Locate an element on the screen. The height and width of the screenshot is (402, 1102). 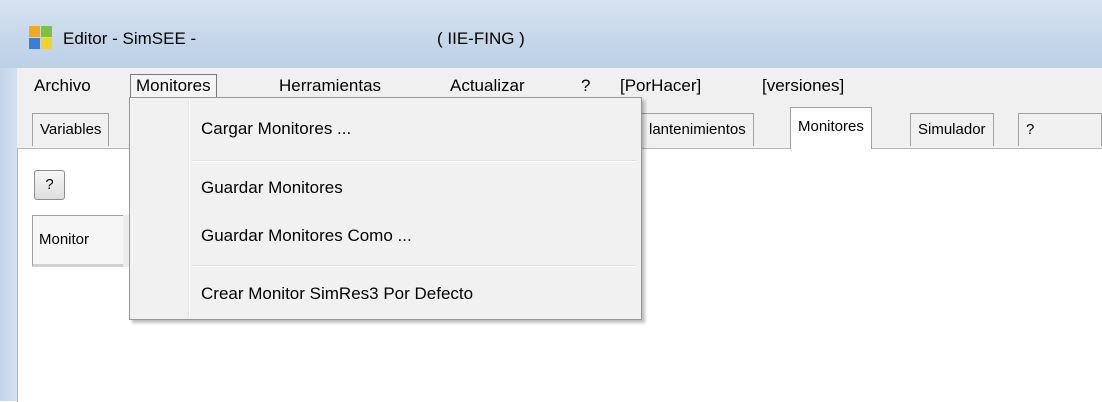
menu-archivo: Archivo is located at coordinates (62, 86).